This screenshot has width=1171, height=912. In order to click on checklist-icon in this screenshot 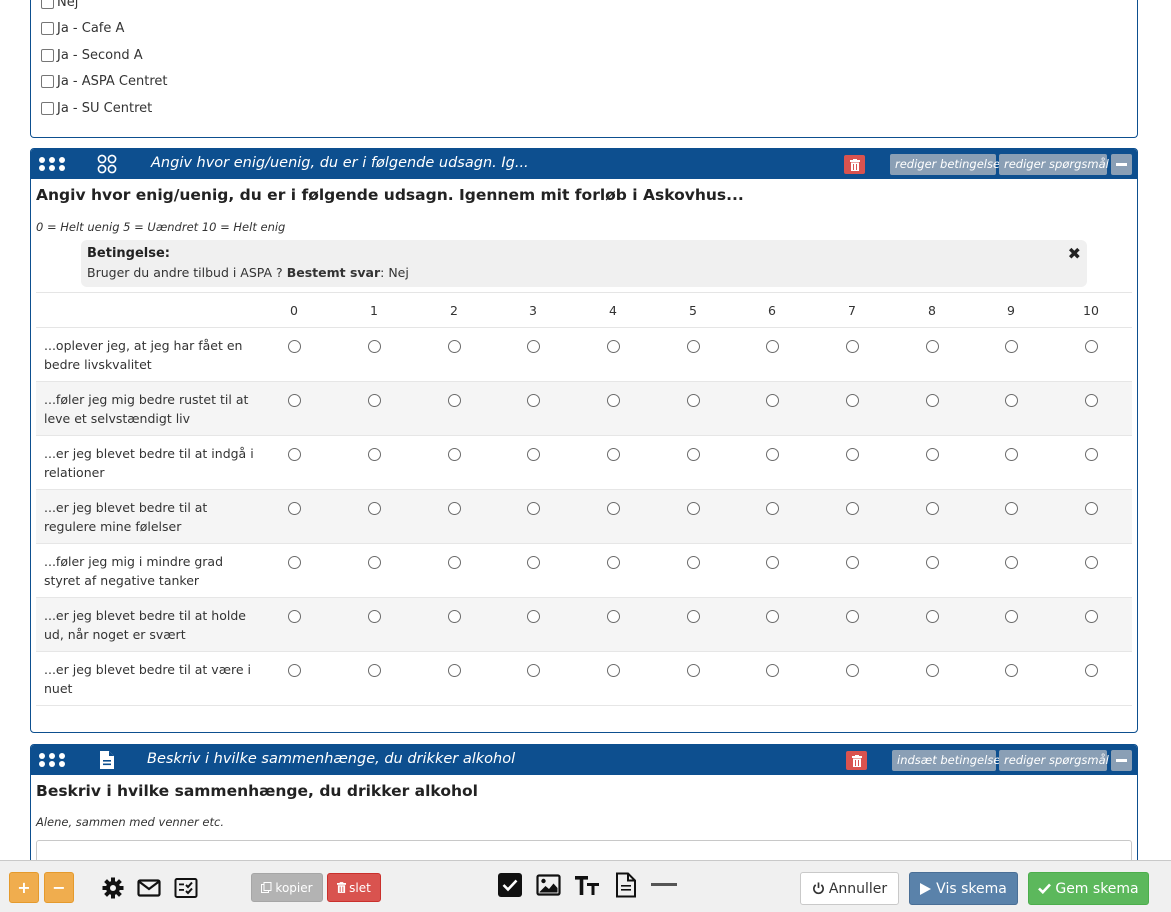, I will do `click(186, 888)`.